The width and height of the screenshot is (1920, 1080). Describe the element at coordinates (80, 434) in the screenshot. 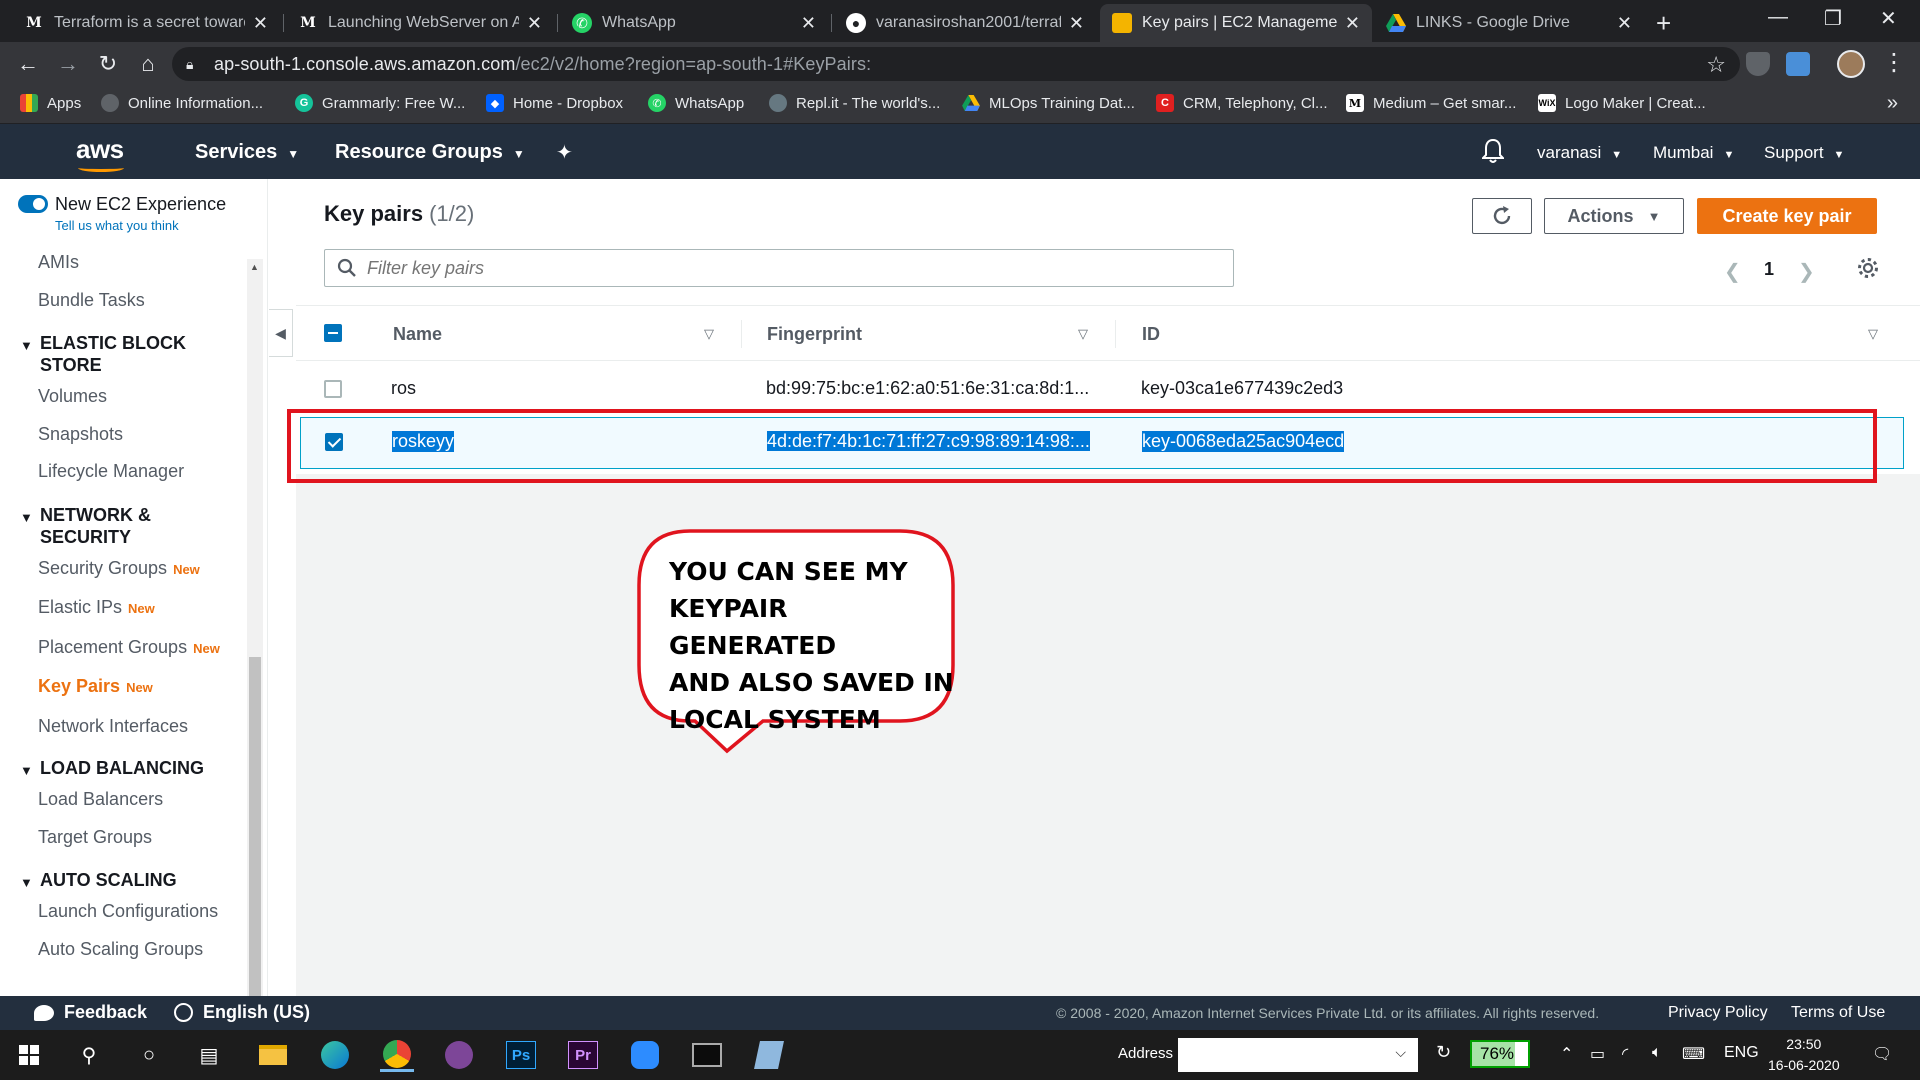

I see `sidebar-item-snapshots: Snapshots` at that location.